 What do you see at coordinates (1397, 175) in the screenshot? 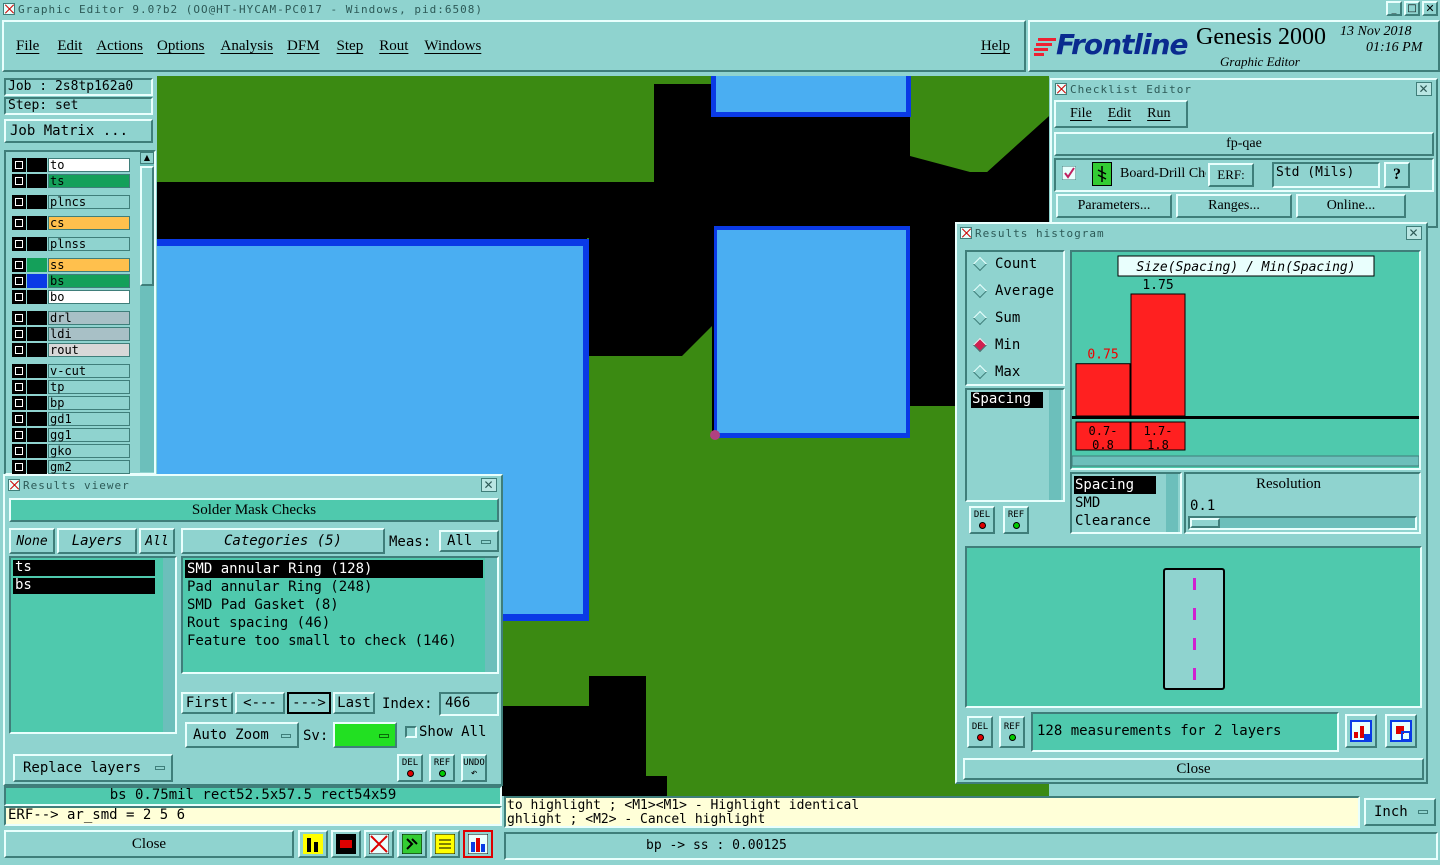
I see `help-icon: ?` at bounding box center [1397, 175].